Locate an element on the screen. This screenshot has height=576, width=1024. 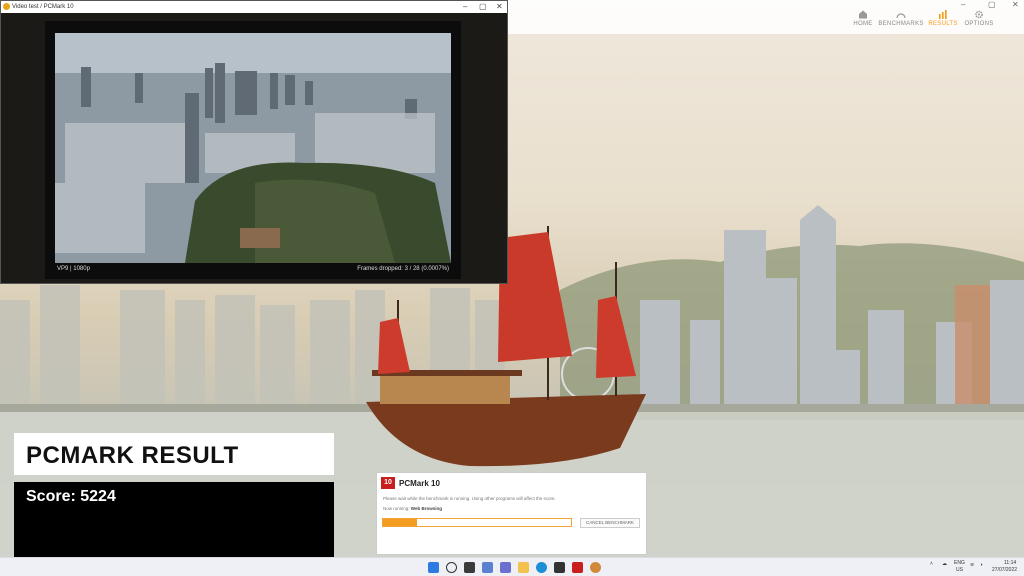
nav-benchmarks: BENCHMARKS is located at coordinates (901, 18).